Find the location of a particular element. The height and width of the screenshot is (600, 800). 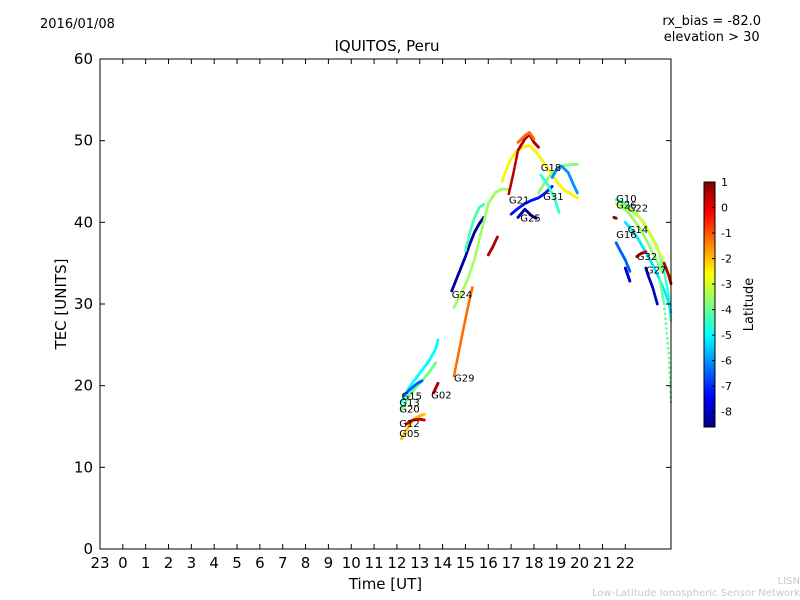

satellite-label: G32 is located at coordinates (647, 257).